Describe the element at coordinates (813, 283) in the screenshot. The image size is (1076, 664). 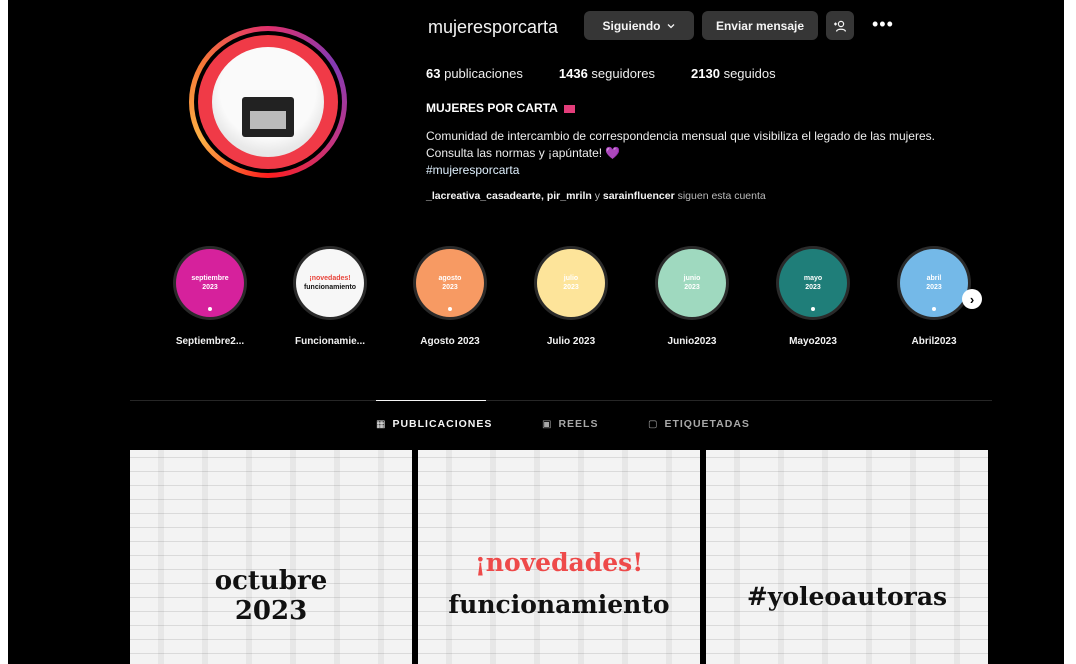
I see `highlight-cover: mayo 2023` at that location.